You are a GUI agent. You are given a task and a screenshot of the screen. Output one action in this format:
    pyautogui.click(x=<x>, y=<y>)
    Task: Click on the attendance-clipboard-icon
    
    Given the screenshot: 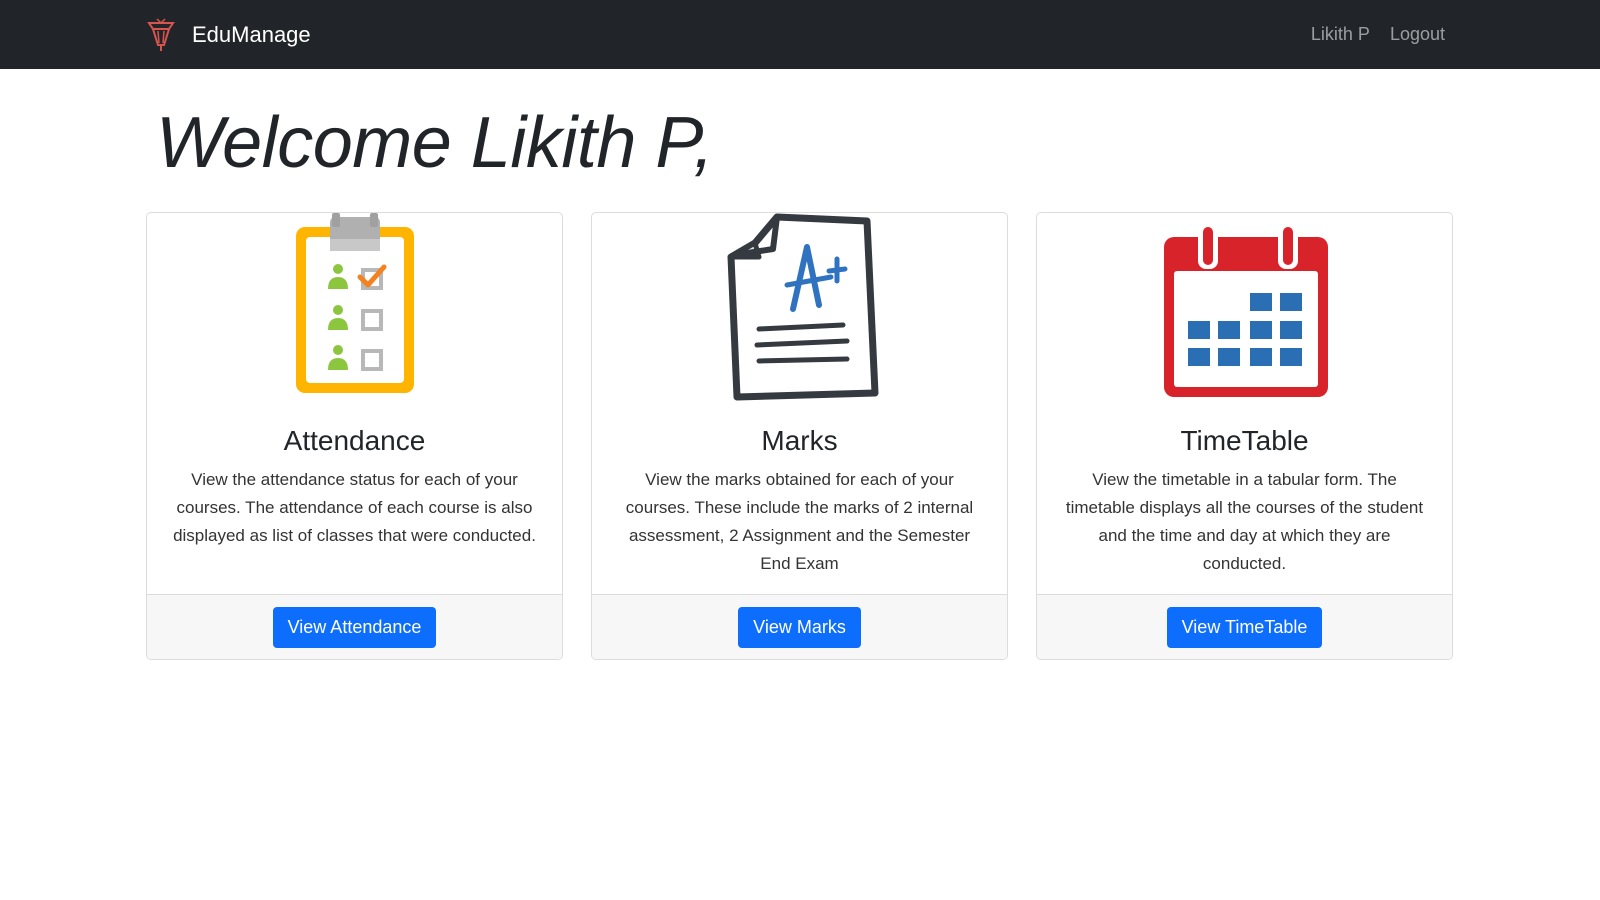 What is the action you would take?
    pyautogui.click(x=354, y=303)
    